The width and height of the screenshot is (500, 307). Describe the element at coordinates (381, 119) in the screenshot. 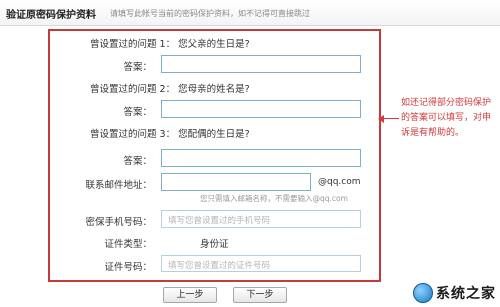

I see `arrow-head-icon` at that location.